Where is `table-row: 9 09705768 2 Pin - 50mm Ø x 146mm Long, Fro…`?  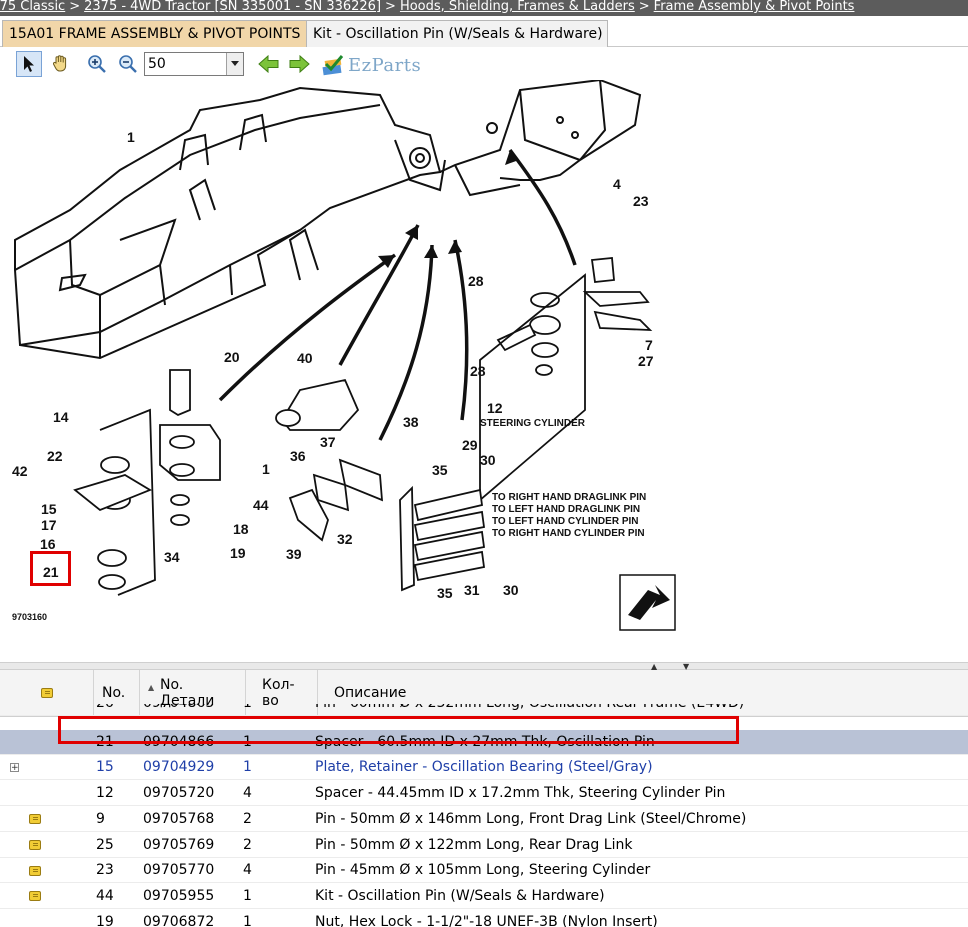 table-row: 9 09705768 2 Pin - 50mm Ø x 146mm Long, Fro… is located at coordinates (484, 819).